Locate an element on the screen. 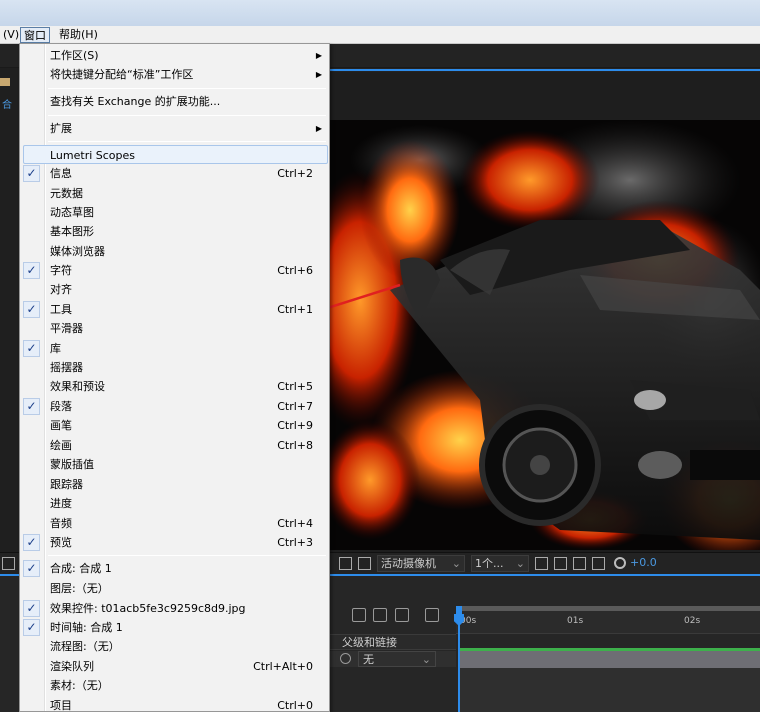 The width and height of the screenshot is (760, 712). menu-item: 工作区(S) ▶ is located at coordinates (174, 55).